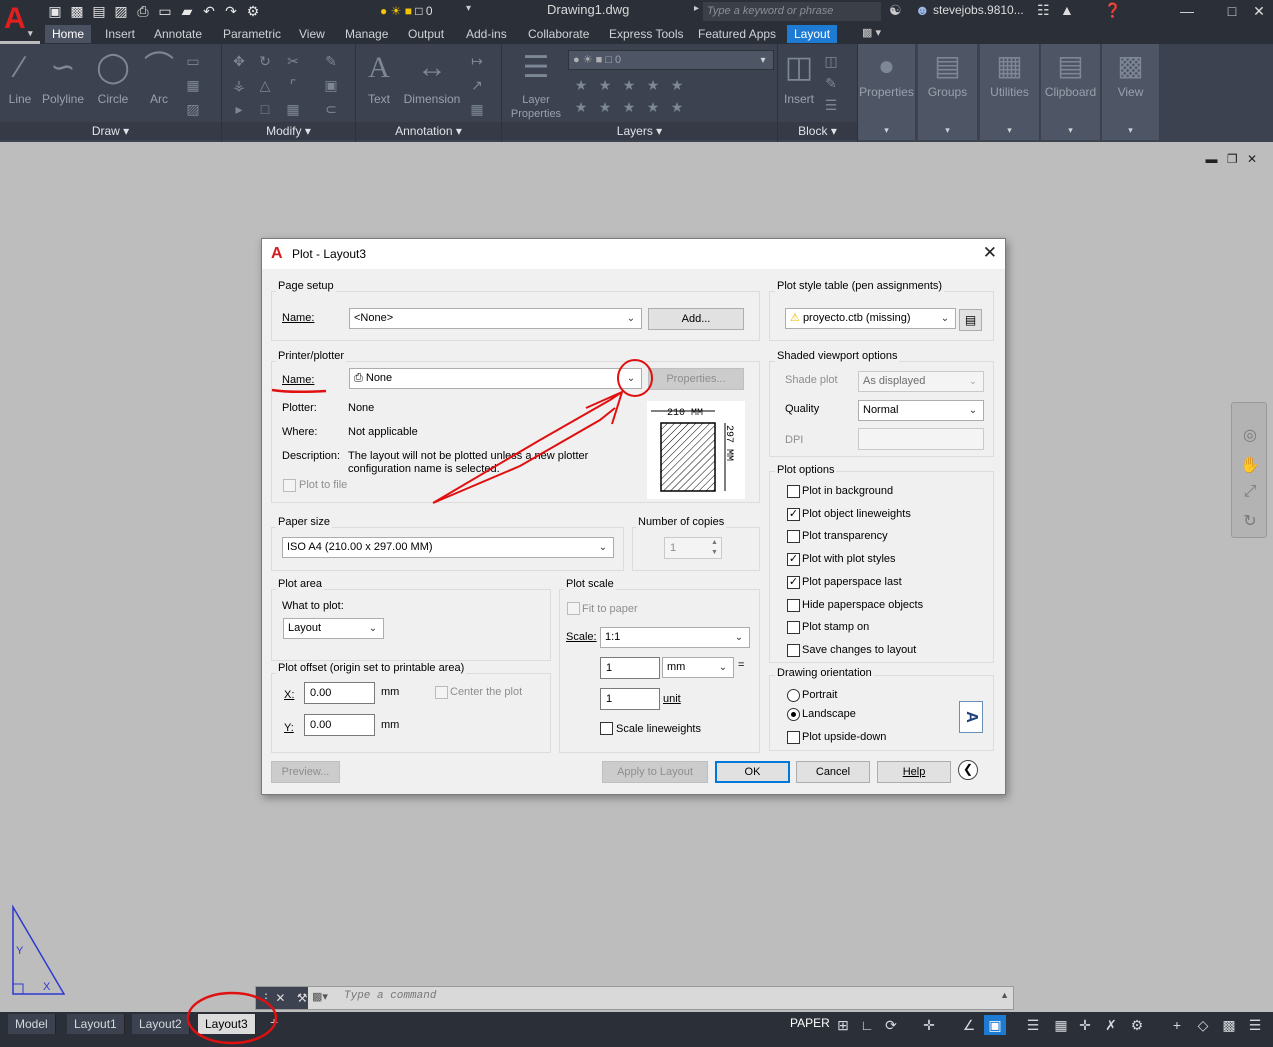 Image resolution: width=1273 pixels, height=1047 pixels. I want to click on offset-x-input: 0.00, so click(339, 693).